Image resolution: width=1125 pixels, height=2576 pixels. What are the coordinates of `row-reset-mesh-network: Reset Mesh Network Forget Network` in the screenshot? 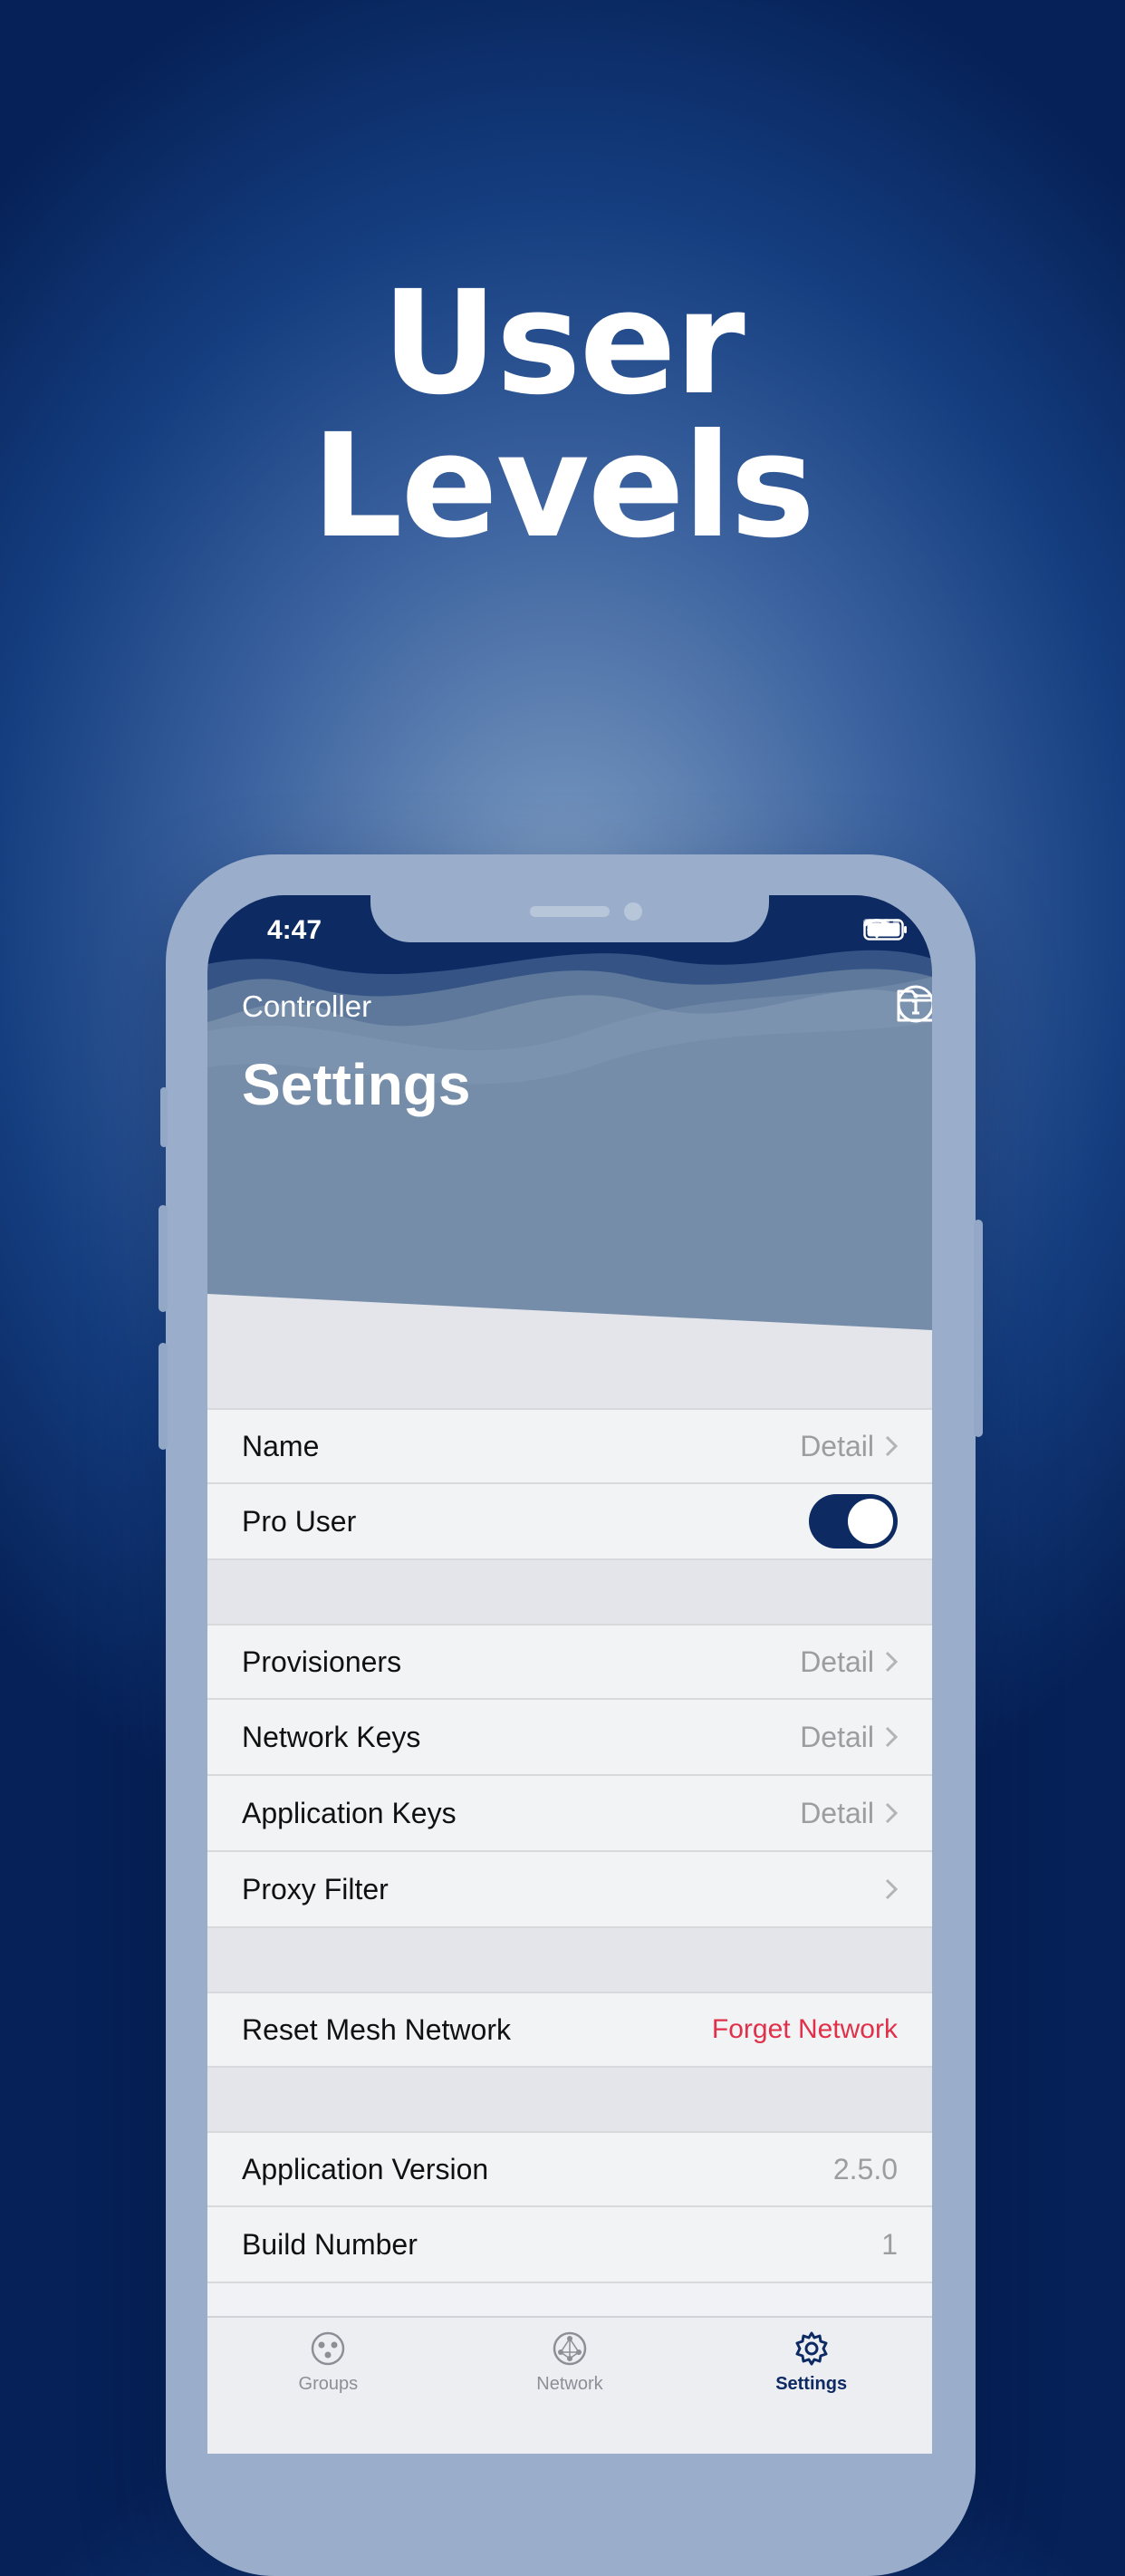 It's located at (570, 2030).